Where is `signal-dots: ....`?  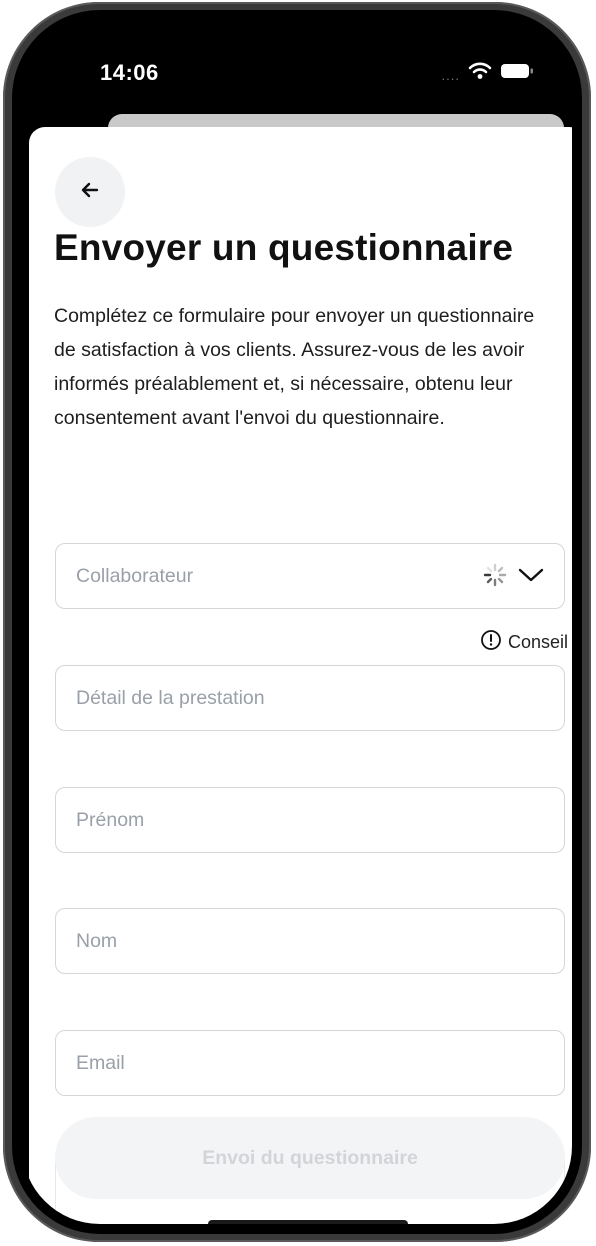 signal-dots: .... is located at coordinates (450, 75).